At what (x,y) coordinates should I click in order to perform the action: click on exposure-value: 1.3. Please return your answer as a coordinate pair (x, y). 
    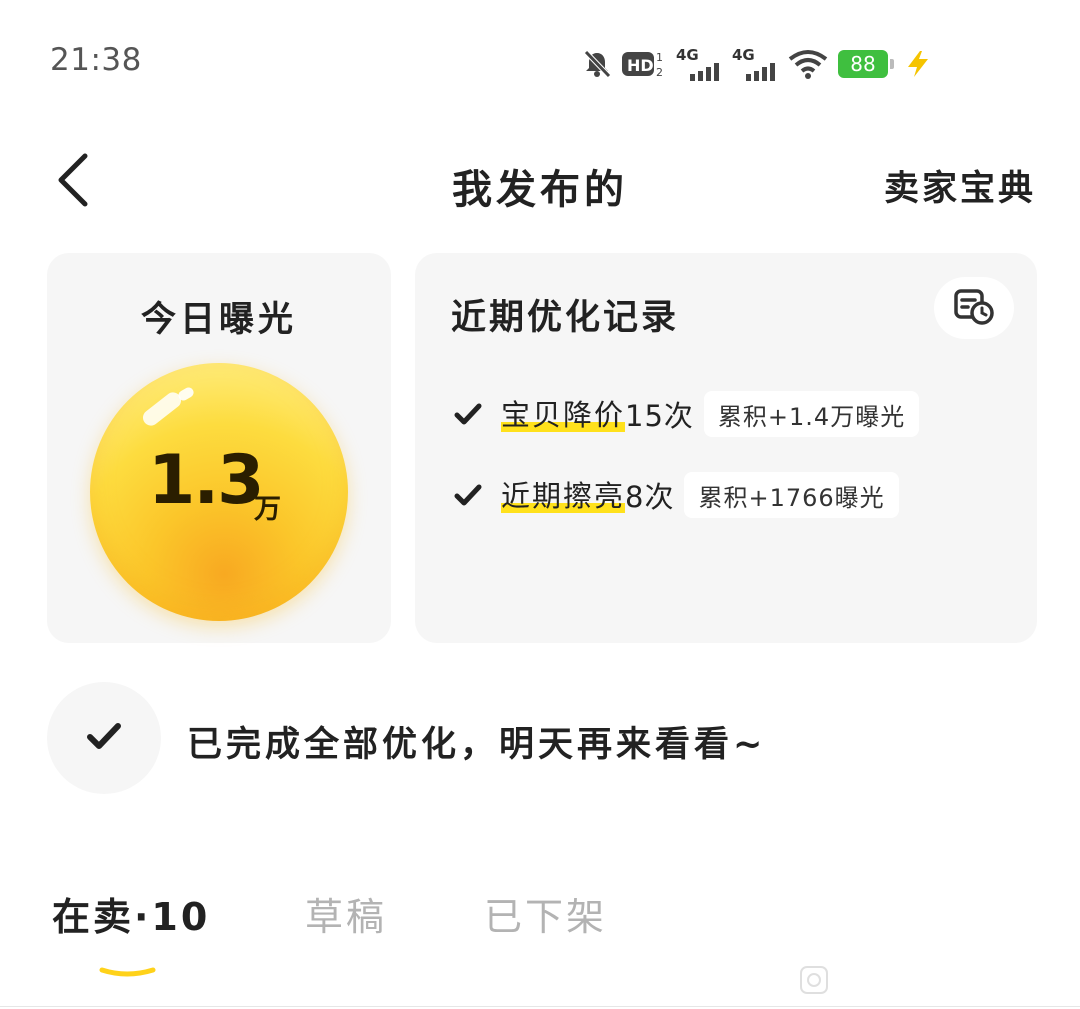
    Looking at the image, I should click on (206, 480).